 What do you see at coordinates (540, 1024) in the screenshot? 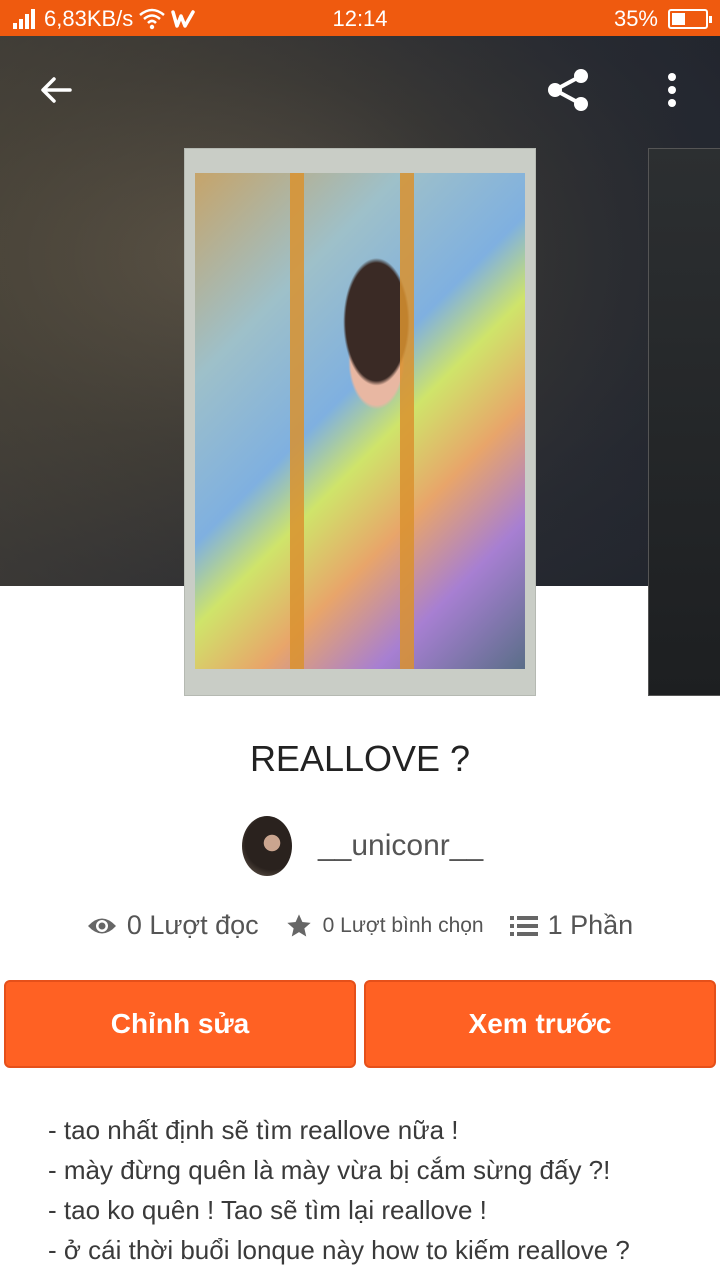
I see `preview-button: Xem trước` at bounding box center [540, 1024].